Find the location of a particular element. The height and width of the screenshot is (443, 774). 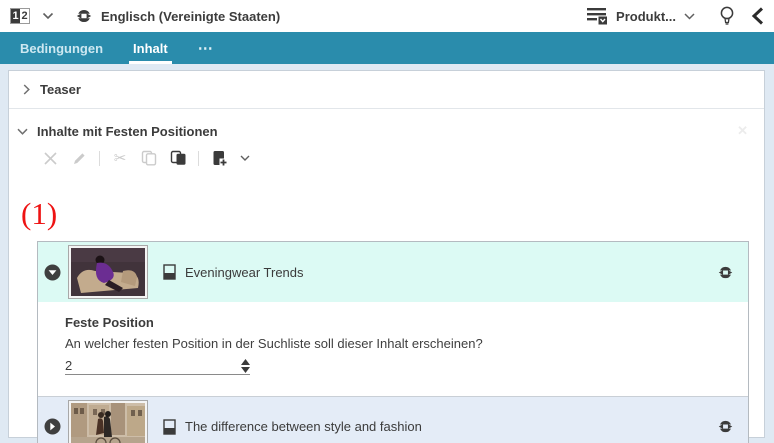

versions-dropdown-chevron-icon is located at coordinates (48, 16).